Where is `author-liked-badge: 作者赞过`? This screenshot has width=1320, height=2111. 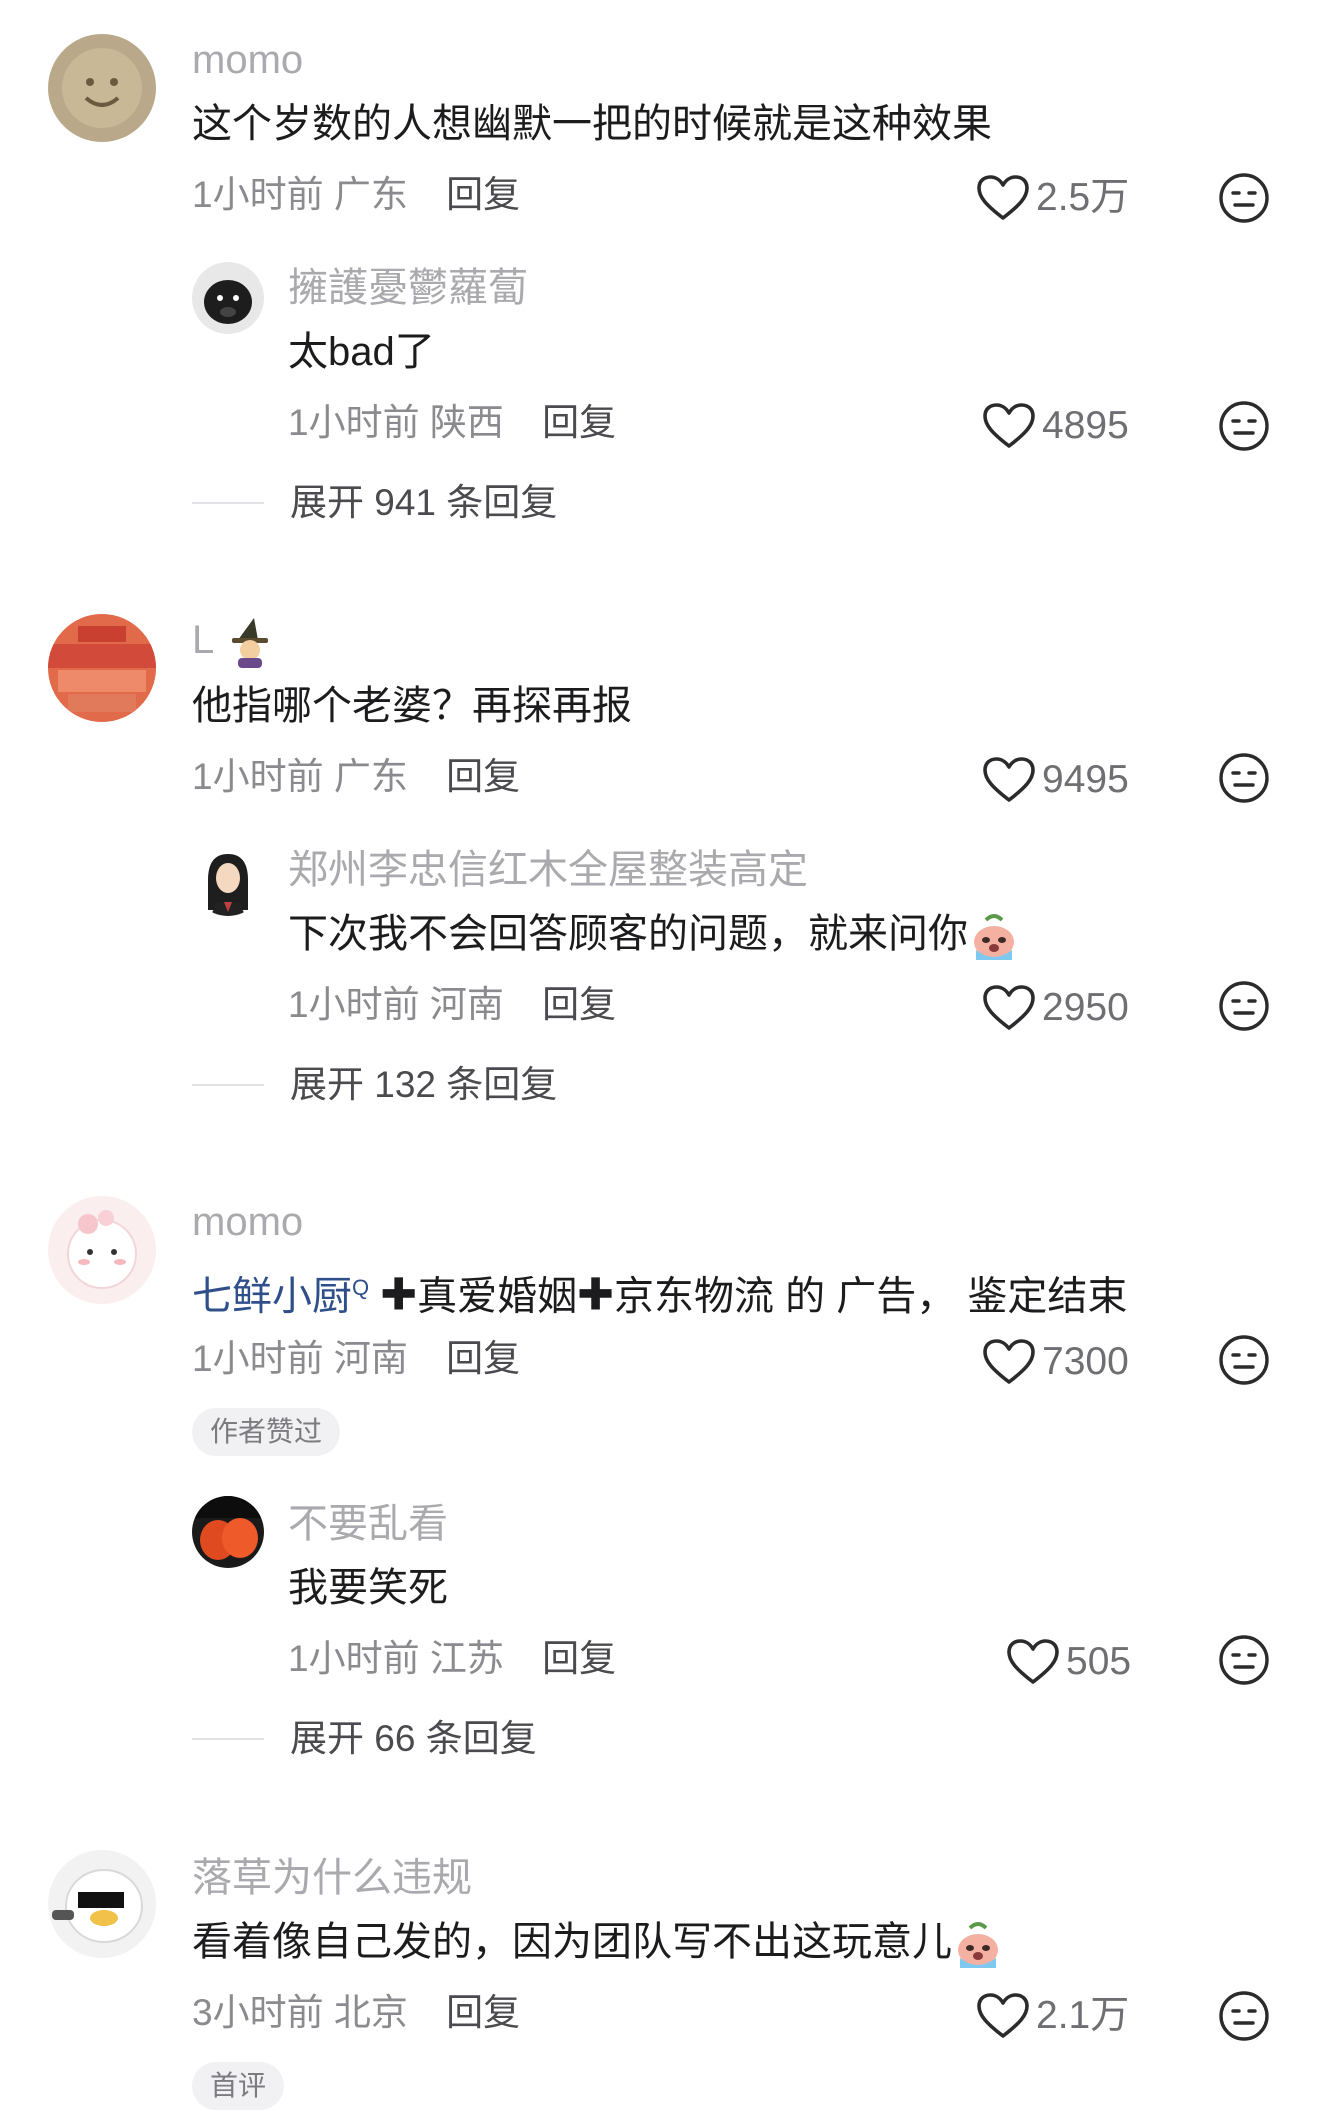
author-liked-badge: 作者赞过 is located at coordinates (266, 1432).